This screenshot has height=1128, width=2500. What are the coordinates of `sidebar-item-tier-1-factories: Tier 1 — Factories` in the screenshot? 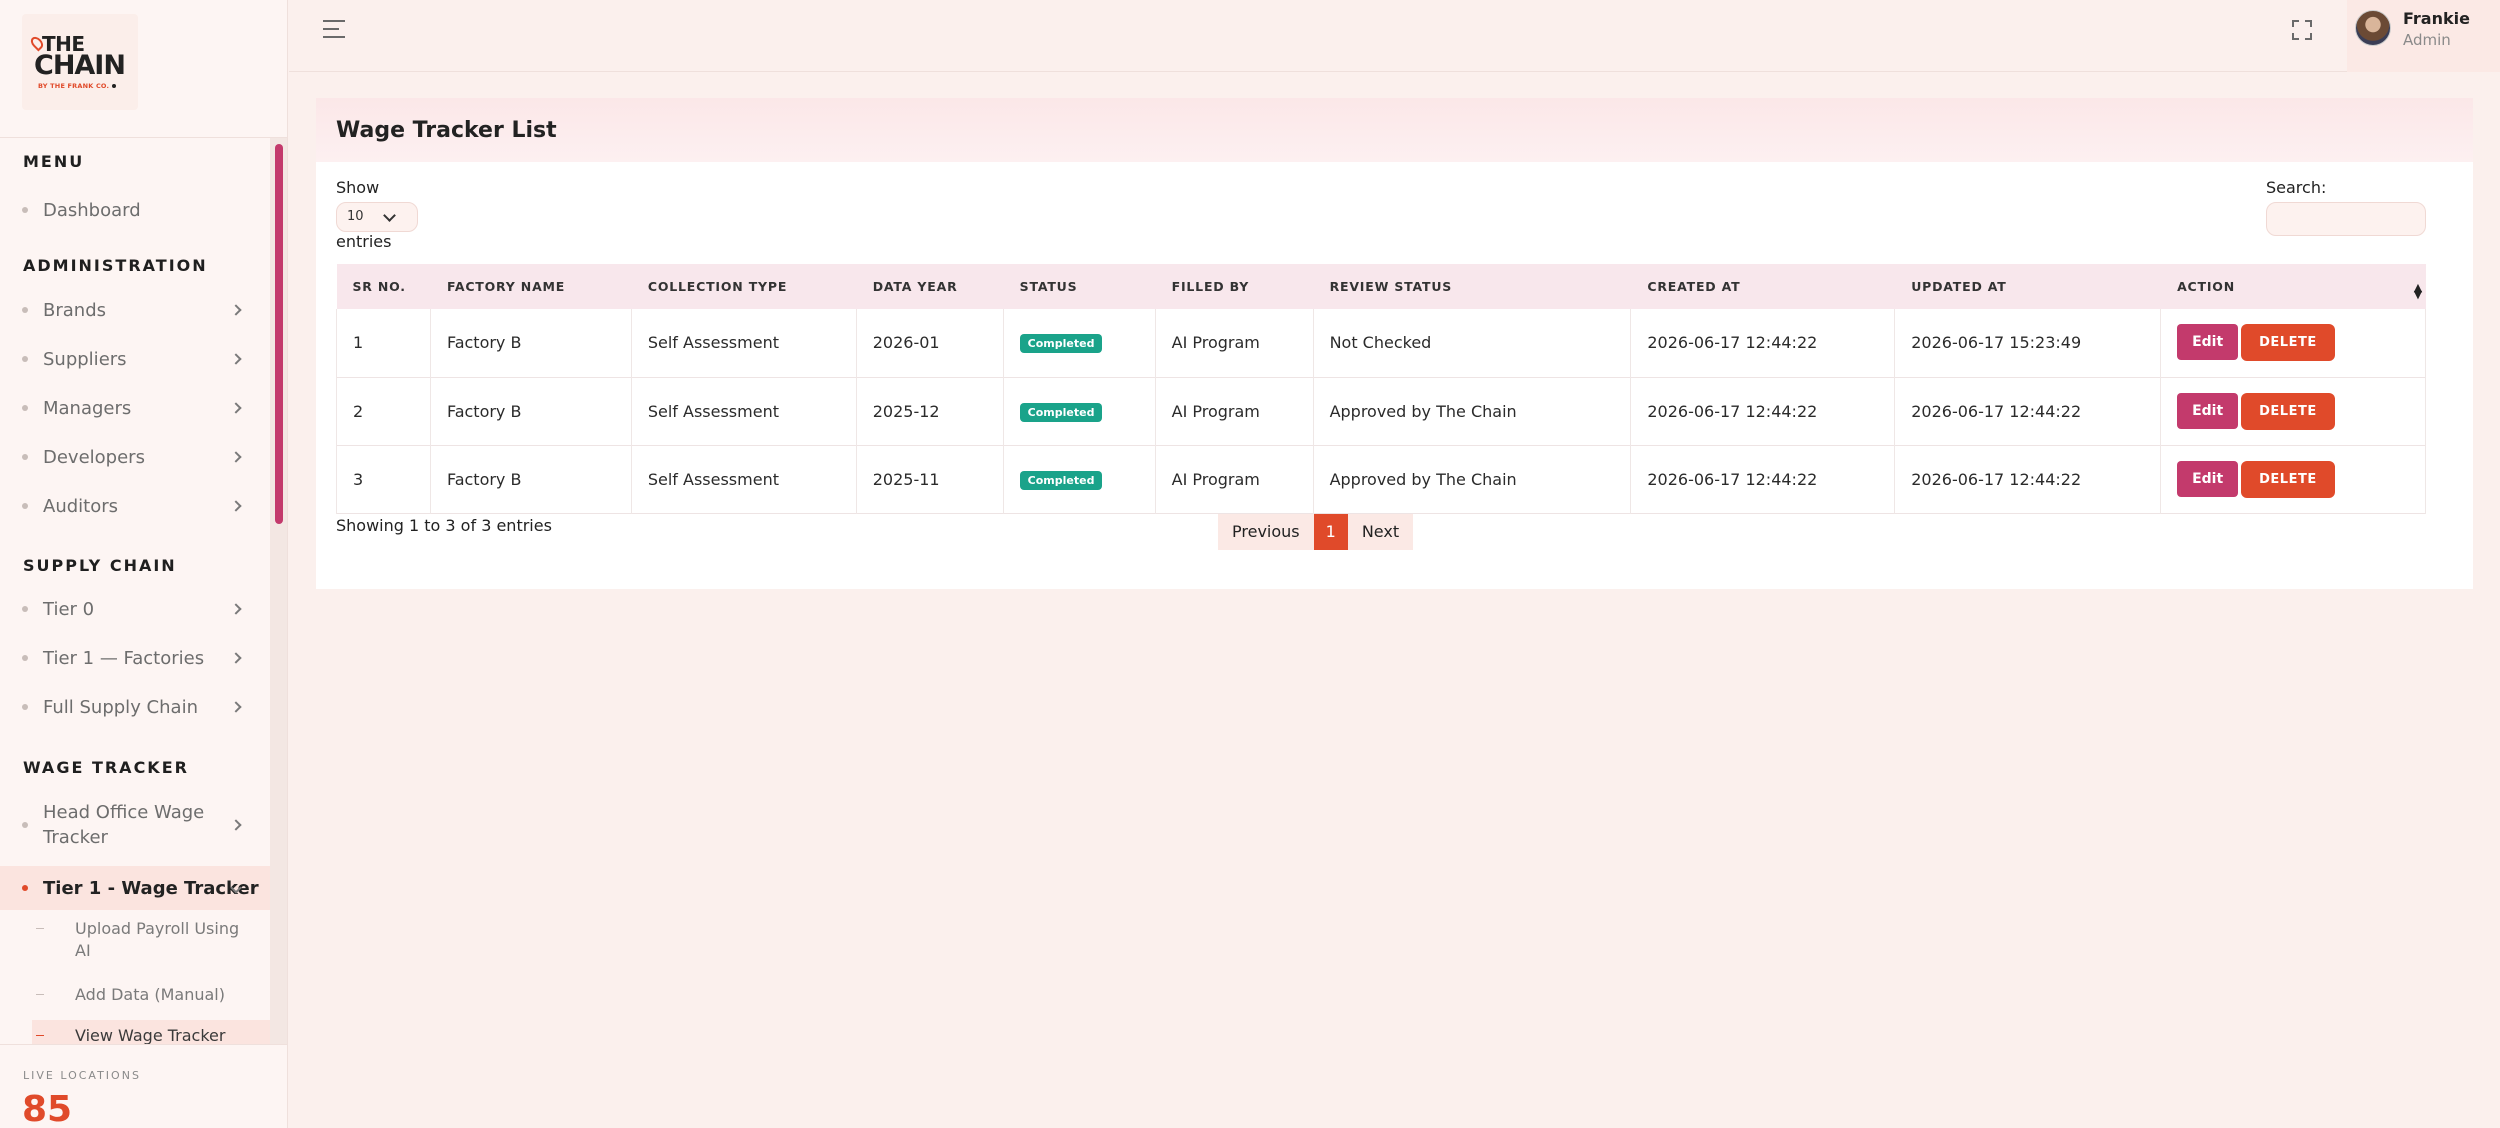 It's located at (135, 658).